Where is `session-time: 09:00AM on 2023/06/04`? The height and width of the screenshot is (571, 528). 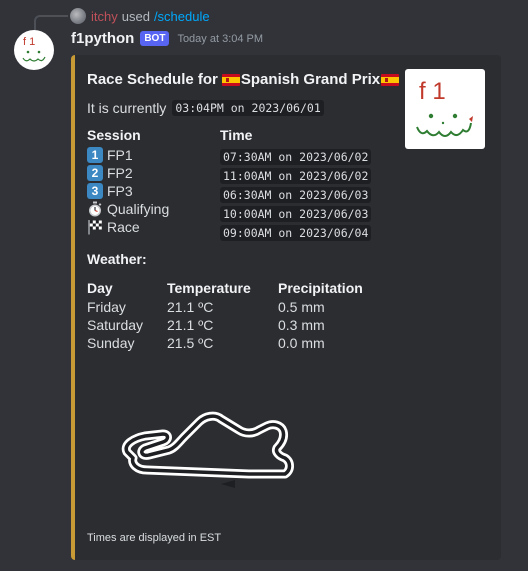 session-time: 09:00AM on 2023/06/04 is located at coordinates (296, 232).